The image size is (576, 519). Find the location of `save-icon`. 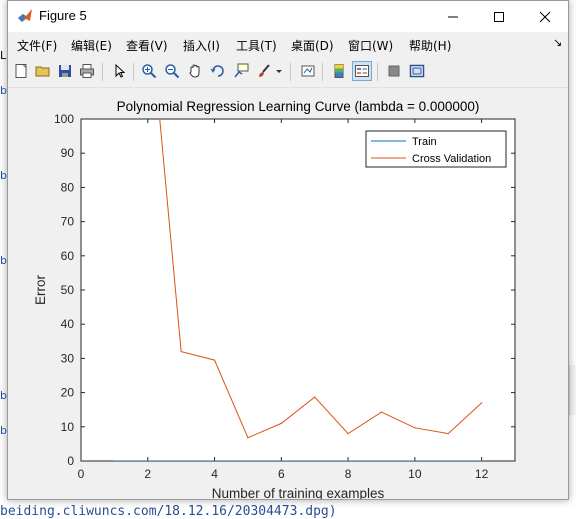

save-icon is located at coordinates (65, 71).